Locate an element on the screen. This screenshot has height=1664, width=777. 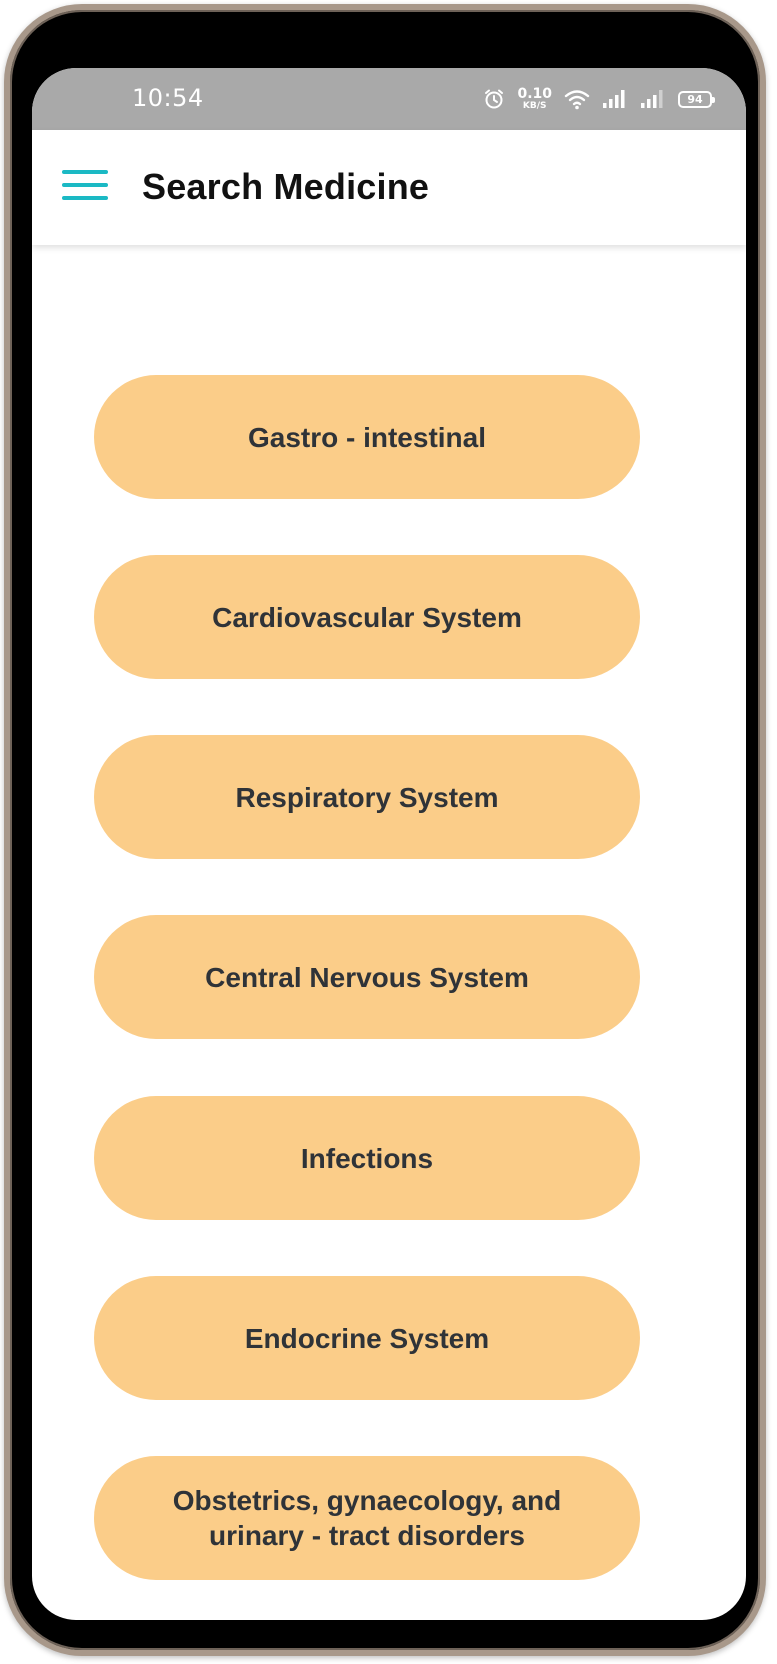
category-label: Central Nervous System is located at coordinates (367, 977).